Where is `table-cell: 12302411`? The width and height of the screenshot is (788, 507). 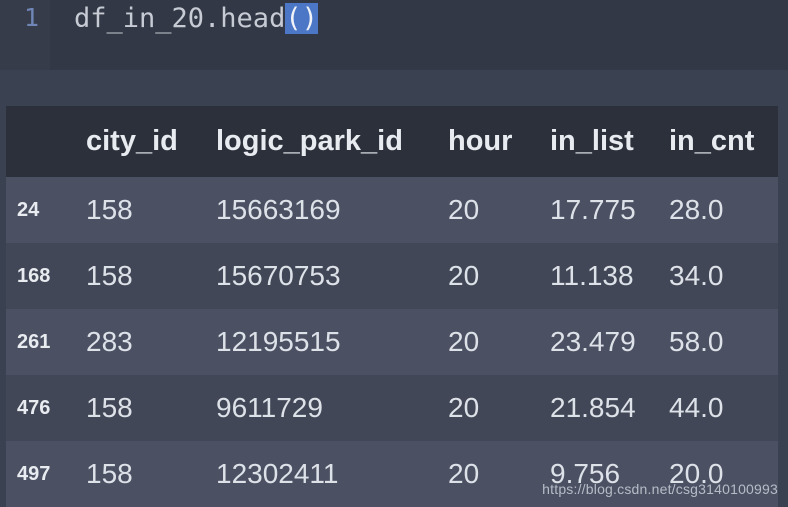
table-cell: 12302411 is located at coordinates (277, 473).